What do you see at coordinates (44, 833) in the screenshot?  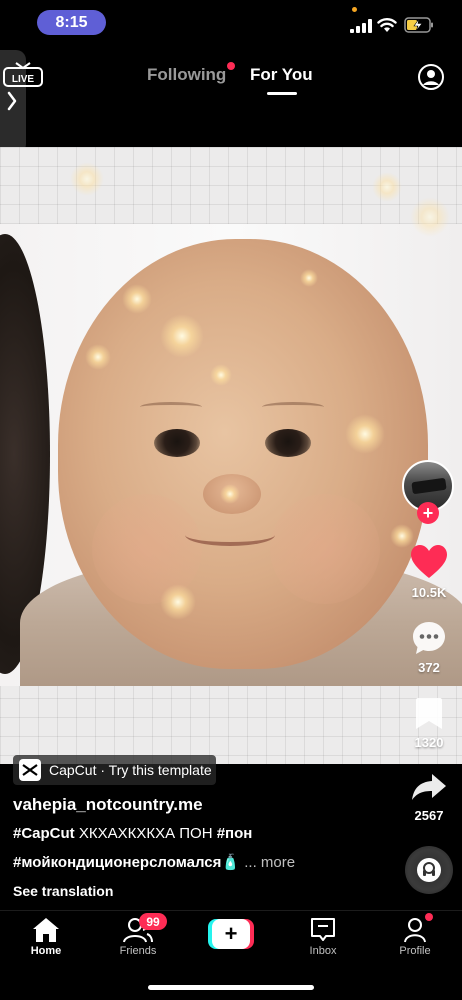 I see `hashtag-capcut: #CapCut` at bounding box center [44, 833].